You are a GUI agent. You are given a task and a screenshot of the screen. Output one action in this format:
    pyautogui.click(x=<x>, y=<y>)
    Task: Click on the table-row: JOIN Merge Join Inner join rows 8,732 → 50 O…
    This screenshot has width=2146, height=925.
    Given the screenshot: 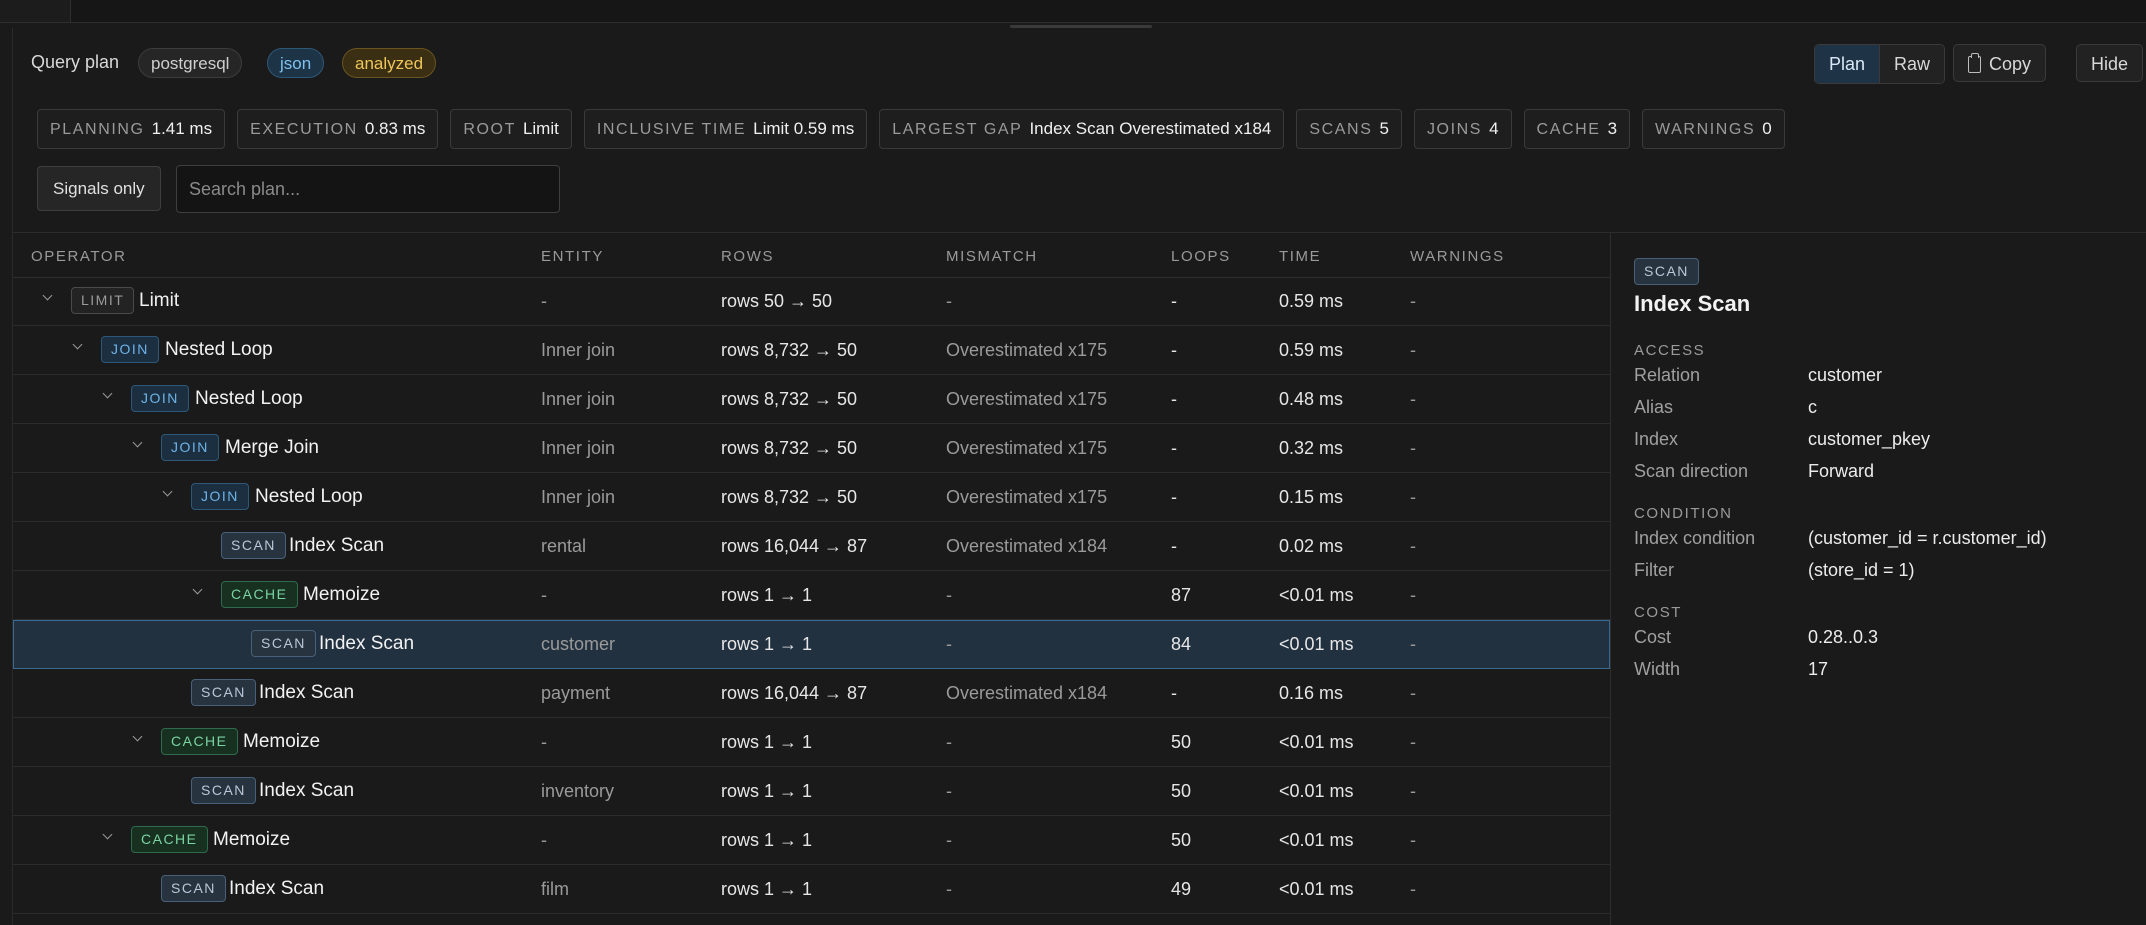 What is the action you would take?
    pyautogui.click(x=811, y=448)
    